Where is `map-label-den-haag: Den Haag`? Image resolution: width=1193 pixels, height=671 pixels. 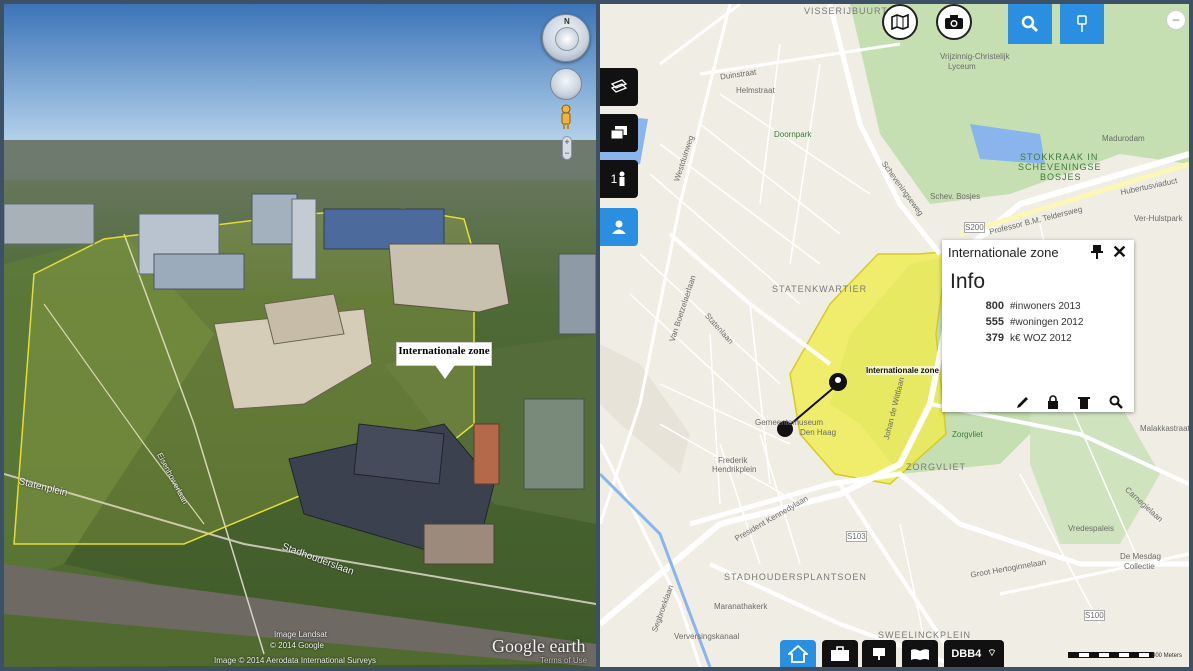
map-label-den-haag: Den Haag is located at coordinates (818, 432).